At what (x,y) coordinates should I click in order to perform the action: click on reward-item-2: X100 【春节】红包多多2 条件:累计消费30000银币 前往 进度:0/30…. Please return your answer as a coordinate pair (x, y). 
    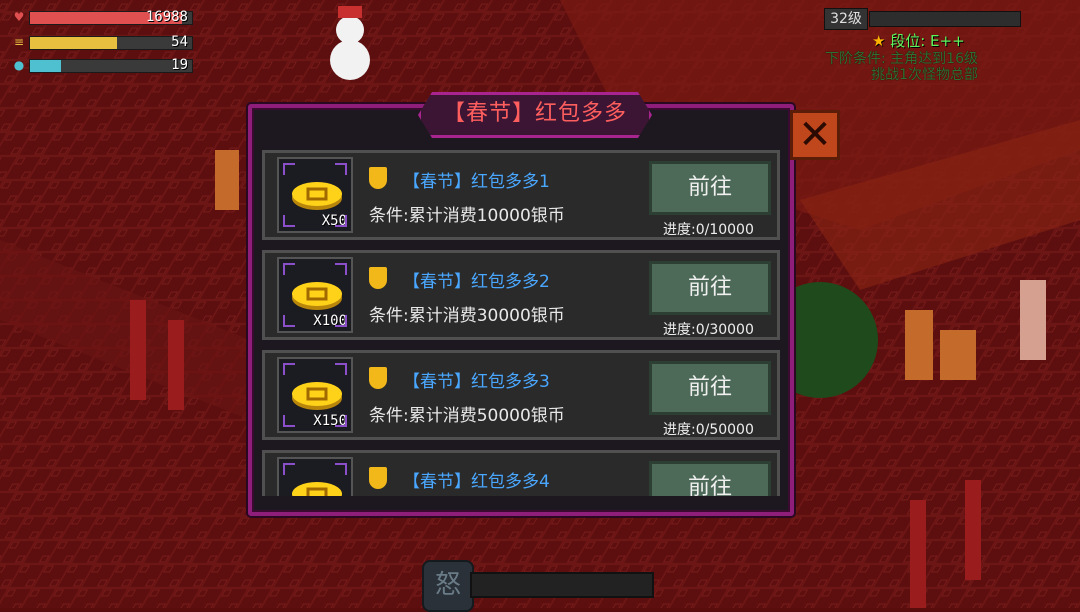
    Looking at the image, I should click on (521, 295).